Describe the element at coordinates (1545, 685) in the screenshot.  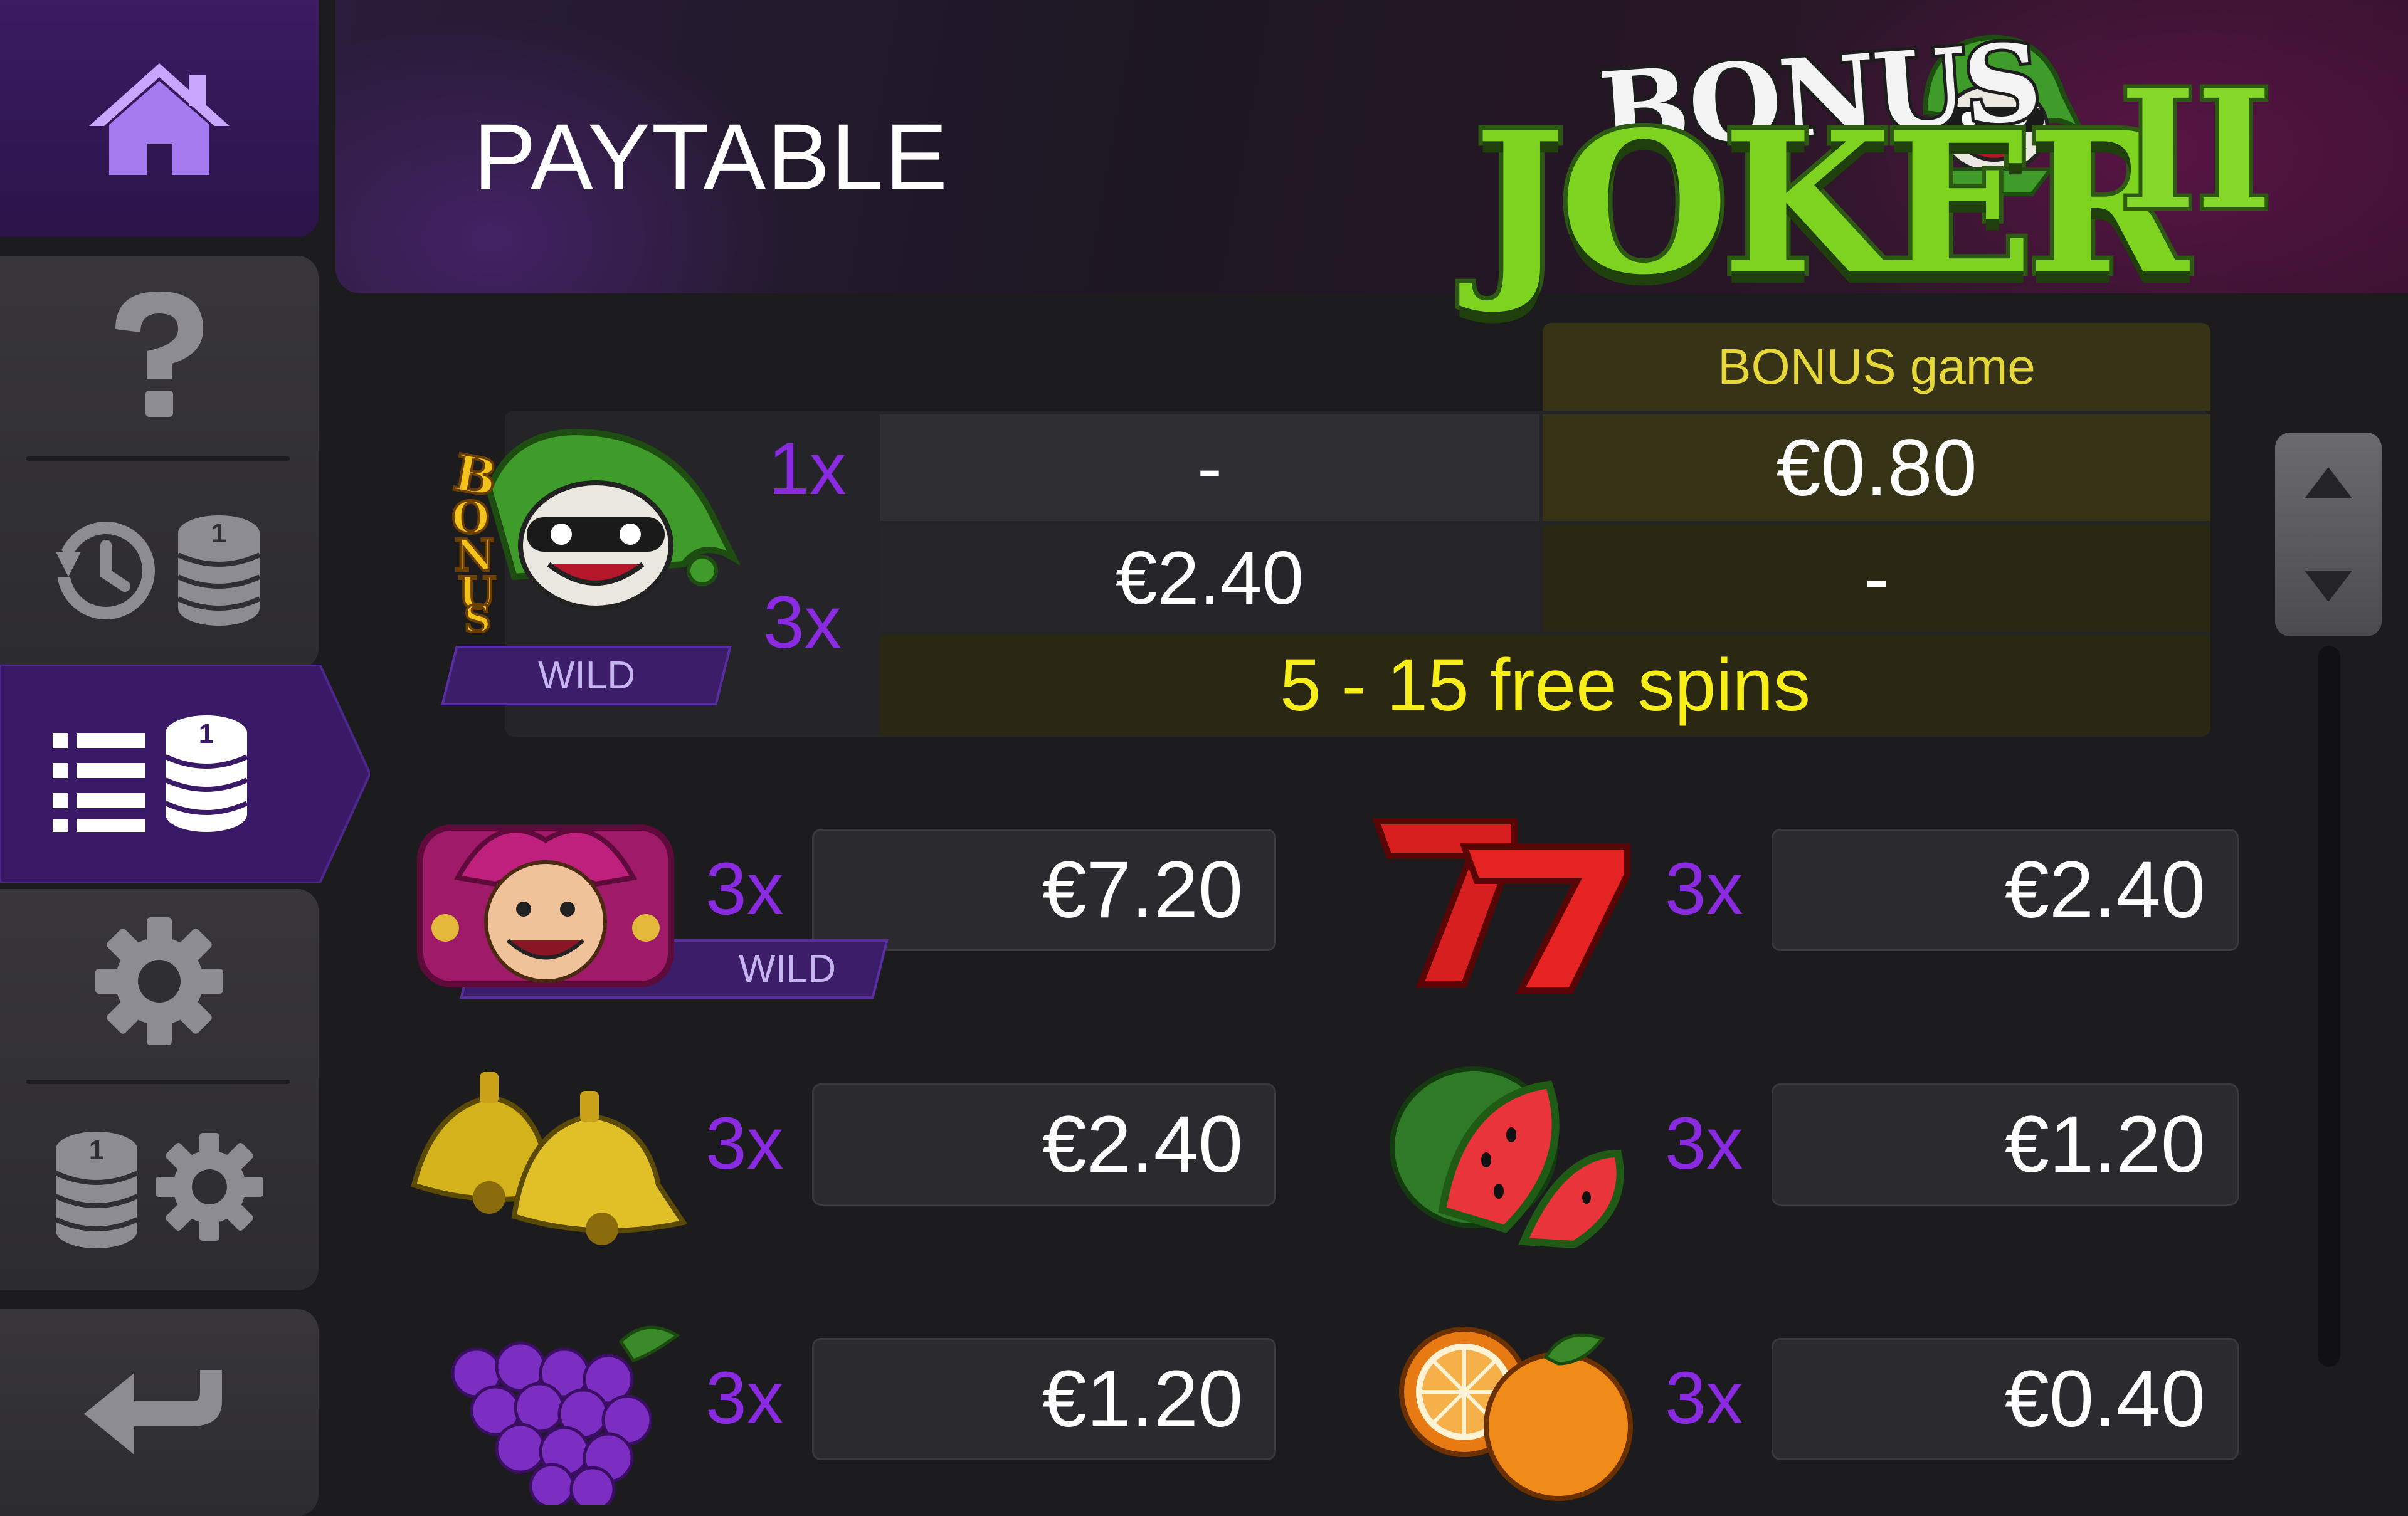
I see `free-spins-row: 5 - 15 free spins` at that location.